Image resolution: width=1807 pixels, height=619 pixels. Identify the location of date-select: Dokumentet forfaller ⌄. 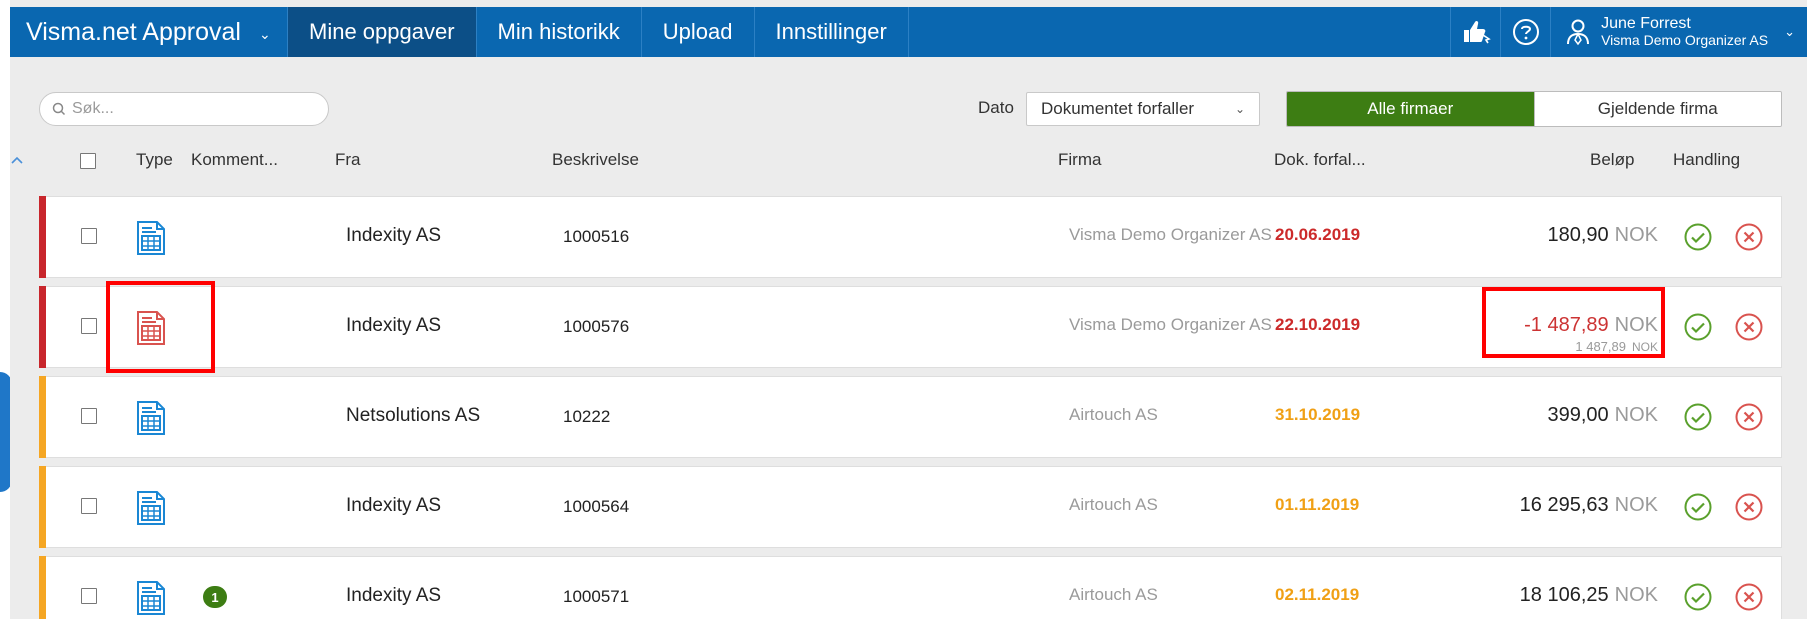
(1143, 109).